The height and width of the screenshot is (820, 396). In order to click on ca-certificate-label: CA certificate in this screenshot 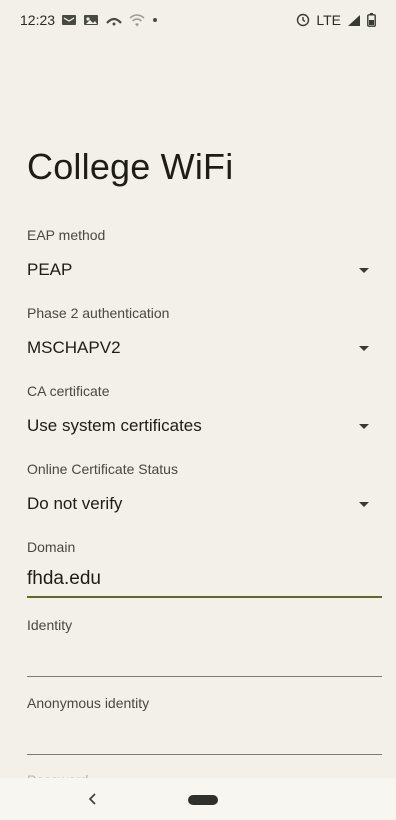, I will do `click(68, 391)`.